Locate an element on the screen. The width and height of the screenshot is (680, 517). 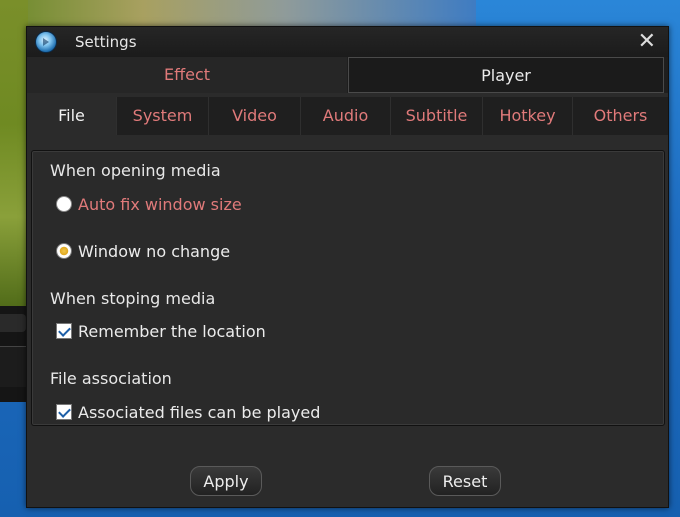
tab-system: System is located at coordinates (163, 116).